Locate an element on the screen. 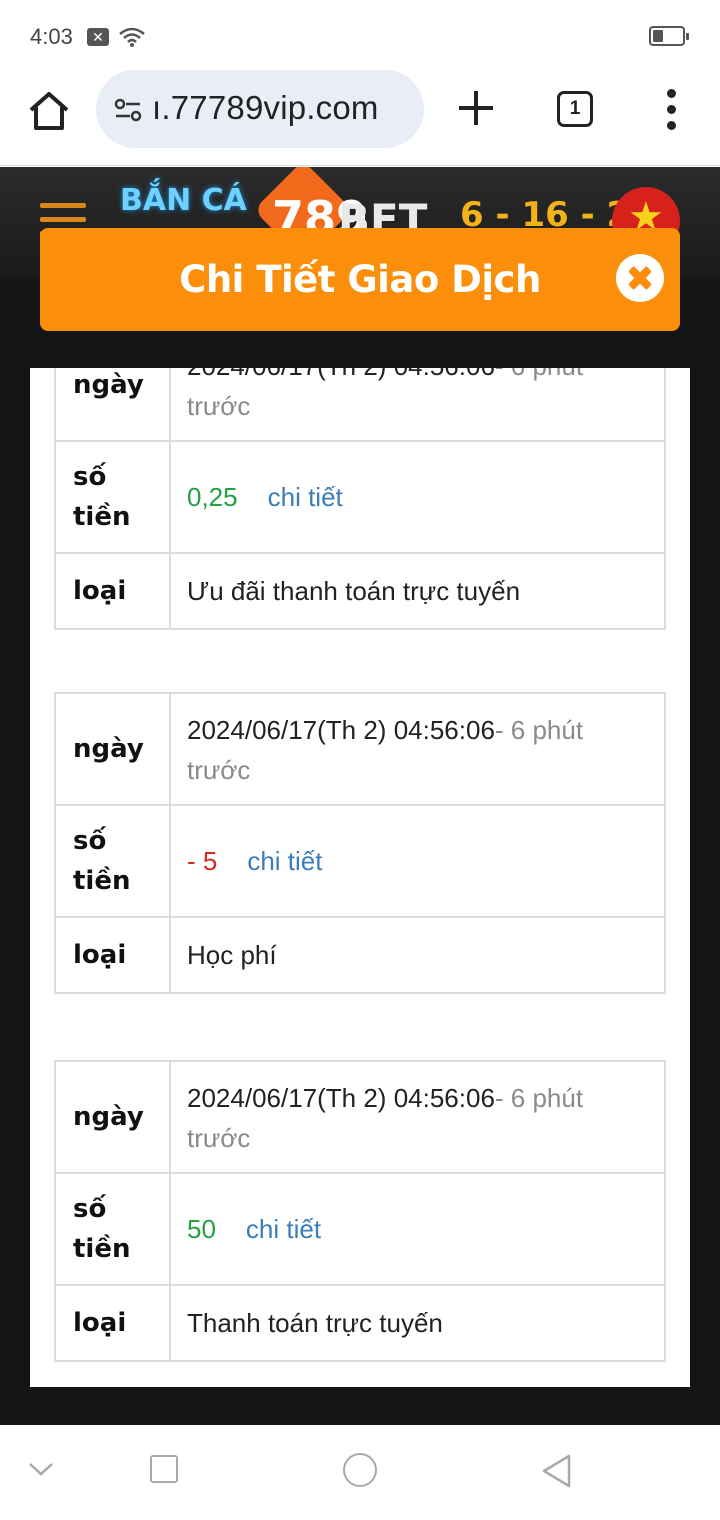 Image resolution: width=720 pixels, height=1520 pixels. new-tab-icon is located at coordinates (476, 108).